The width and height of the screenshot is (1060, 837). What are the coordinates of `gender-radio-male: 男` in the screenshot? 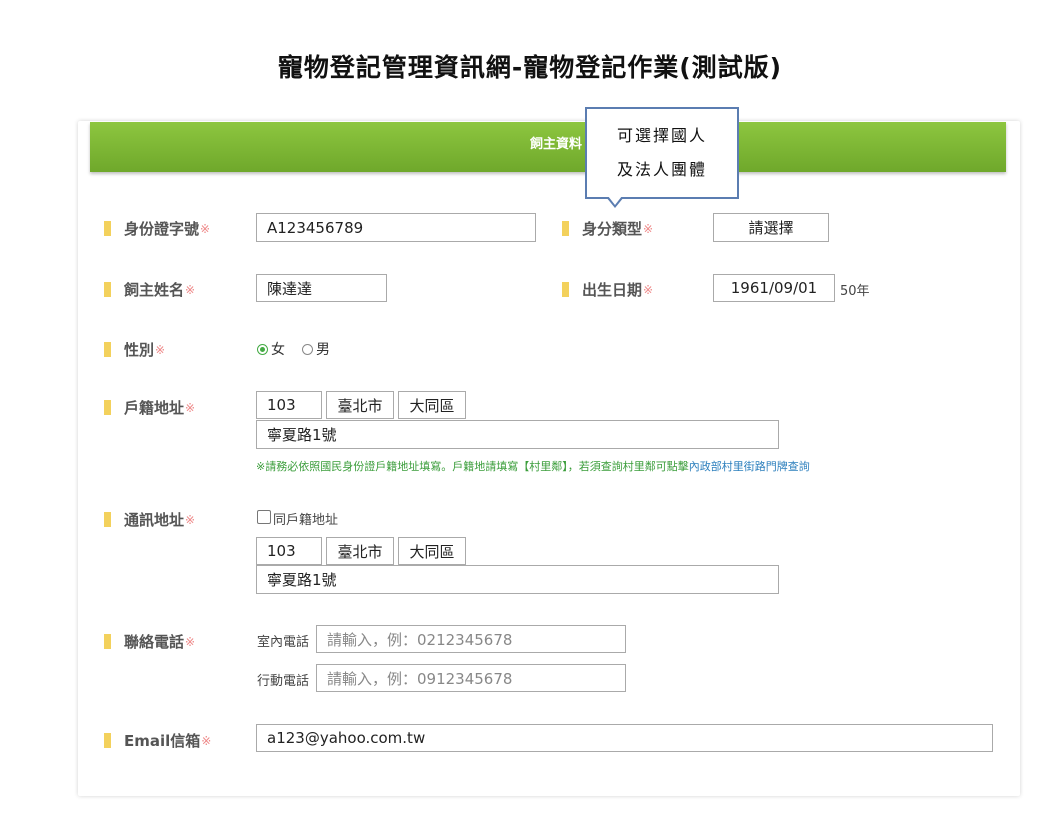 It's located at (316, 349).